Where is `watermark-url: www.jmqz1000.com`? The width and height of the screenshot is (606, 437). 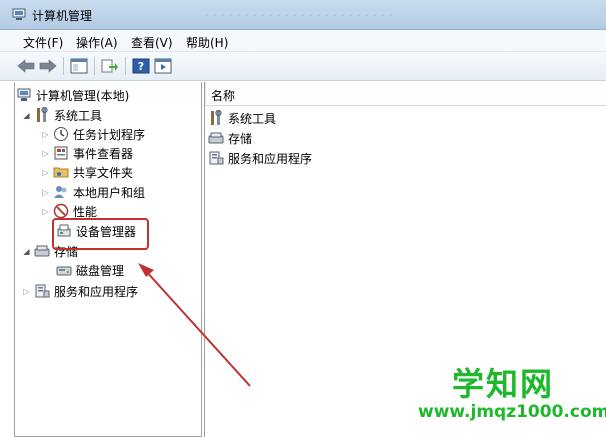 watermark-url: www.jmqz1000.com is located at coordinates (512, 412).